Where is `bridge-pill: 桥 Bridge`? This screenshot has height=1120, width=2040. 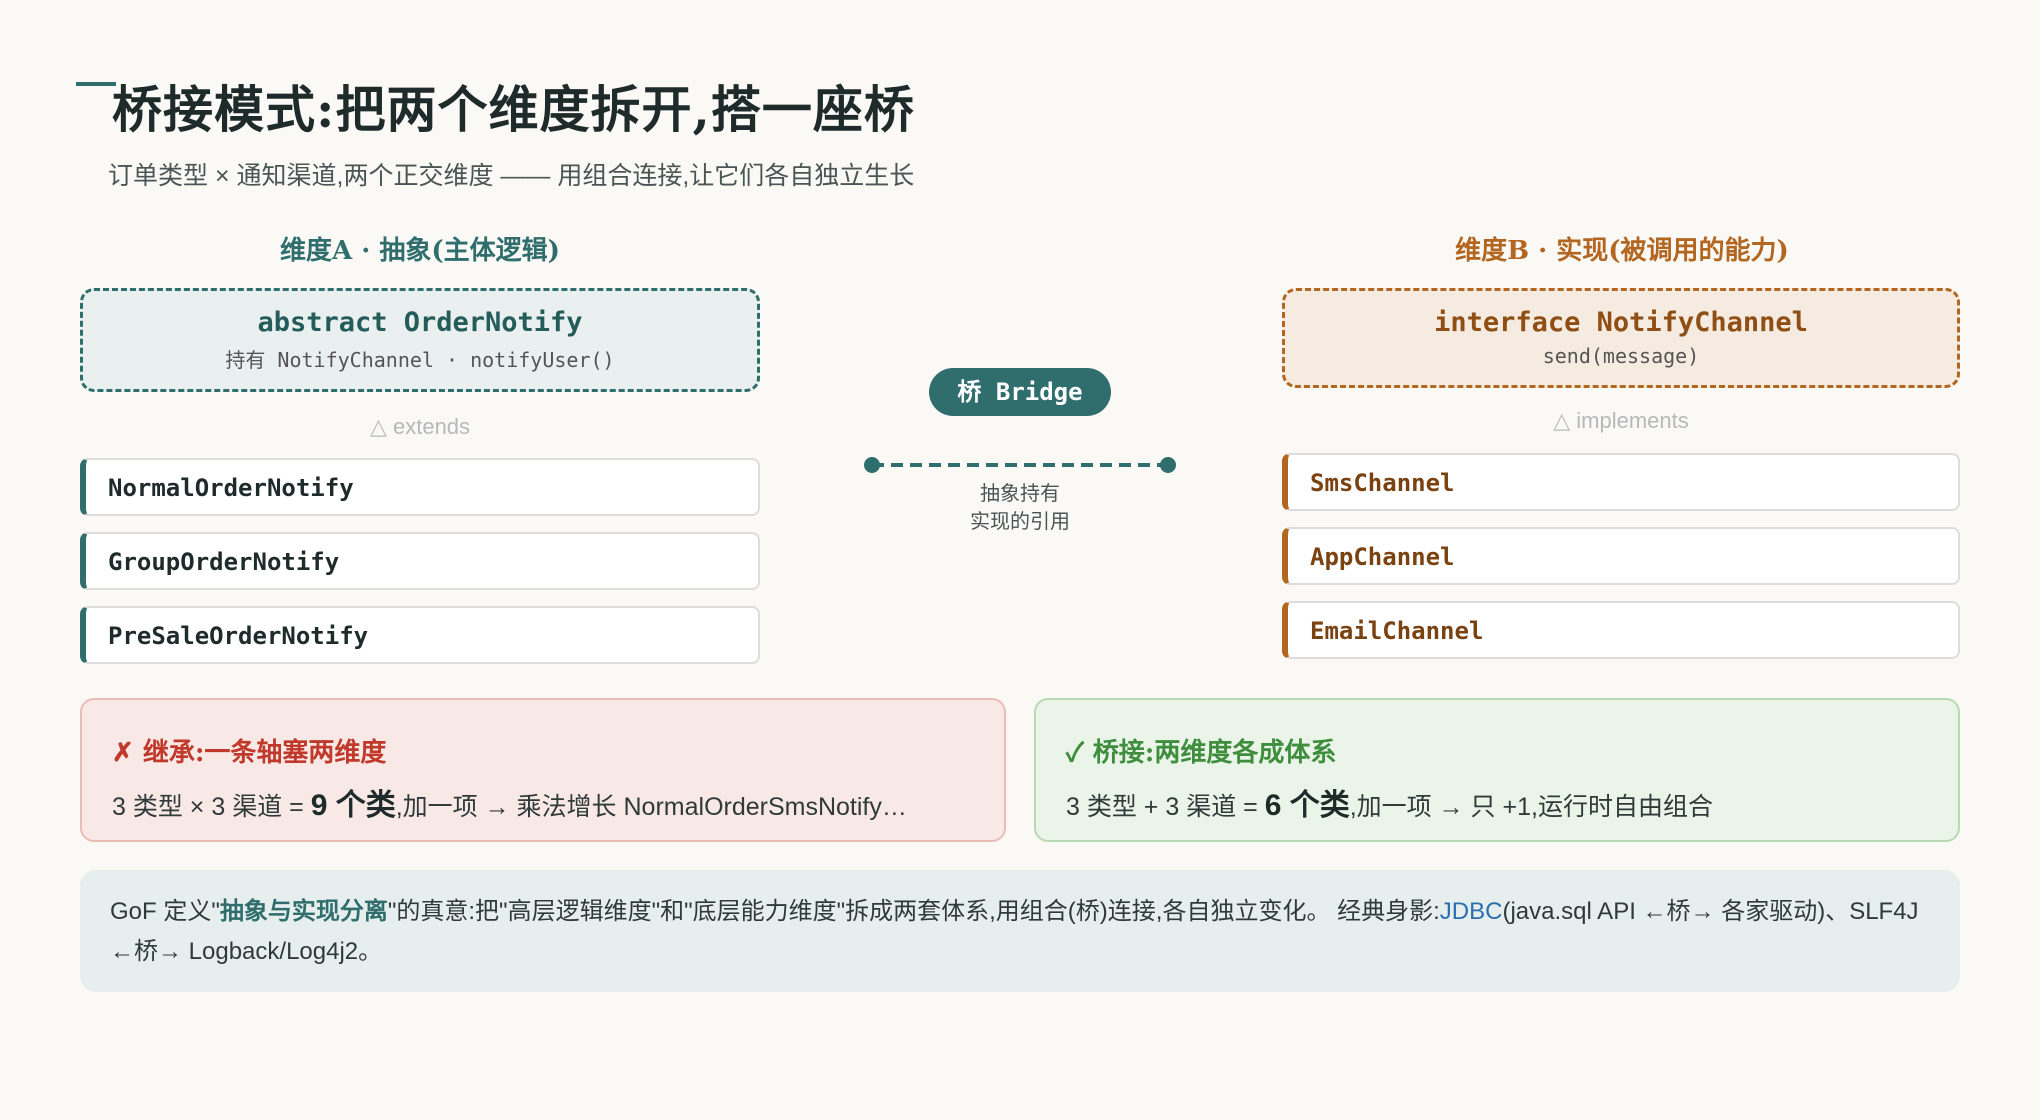
bridge-pill: 桥 Bridge is located at coordinates (1020, 392).